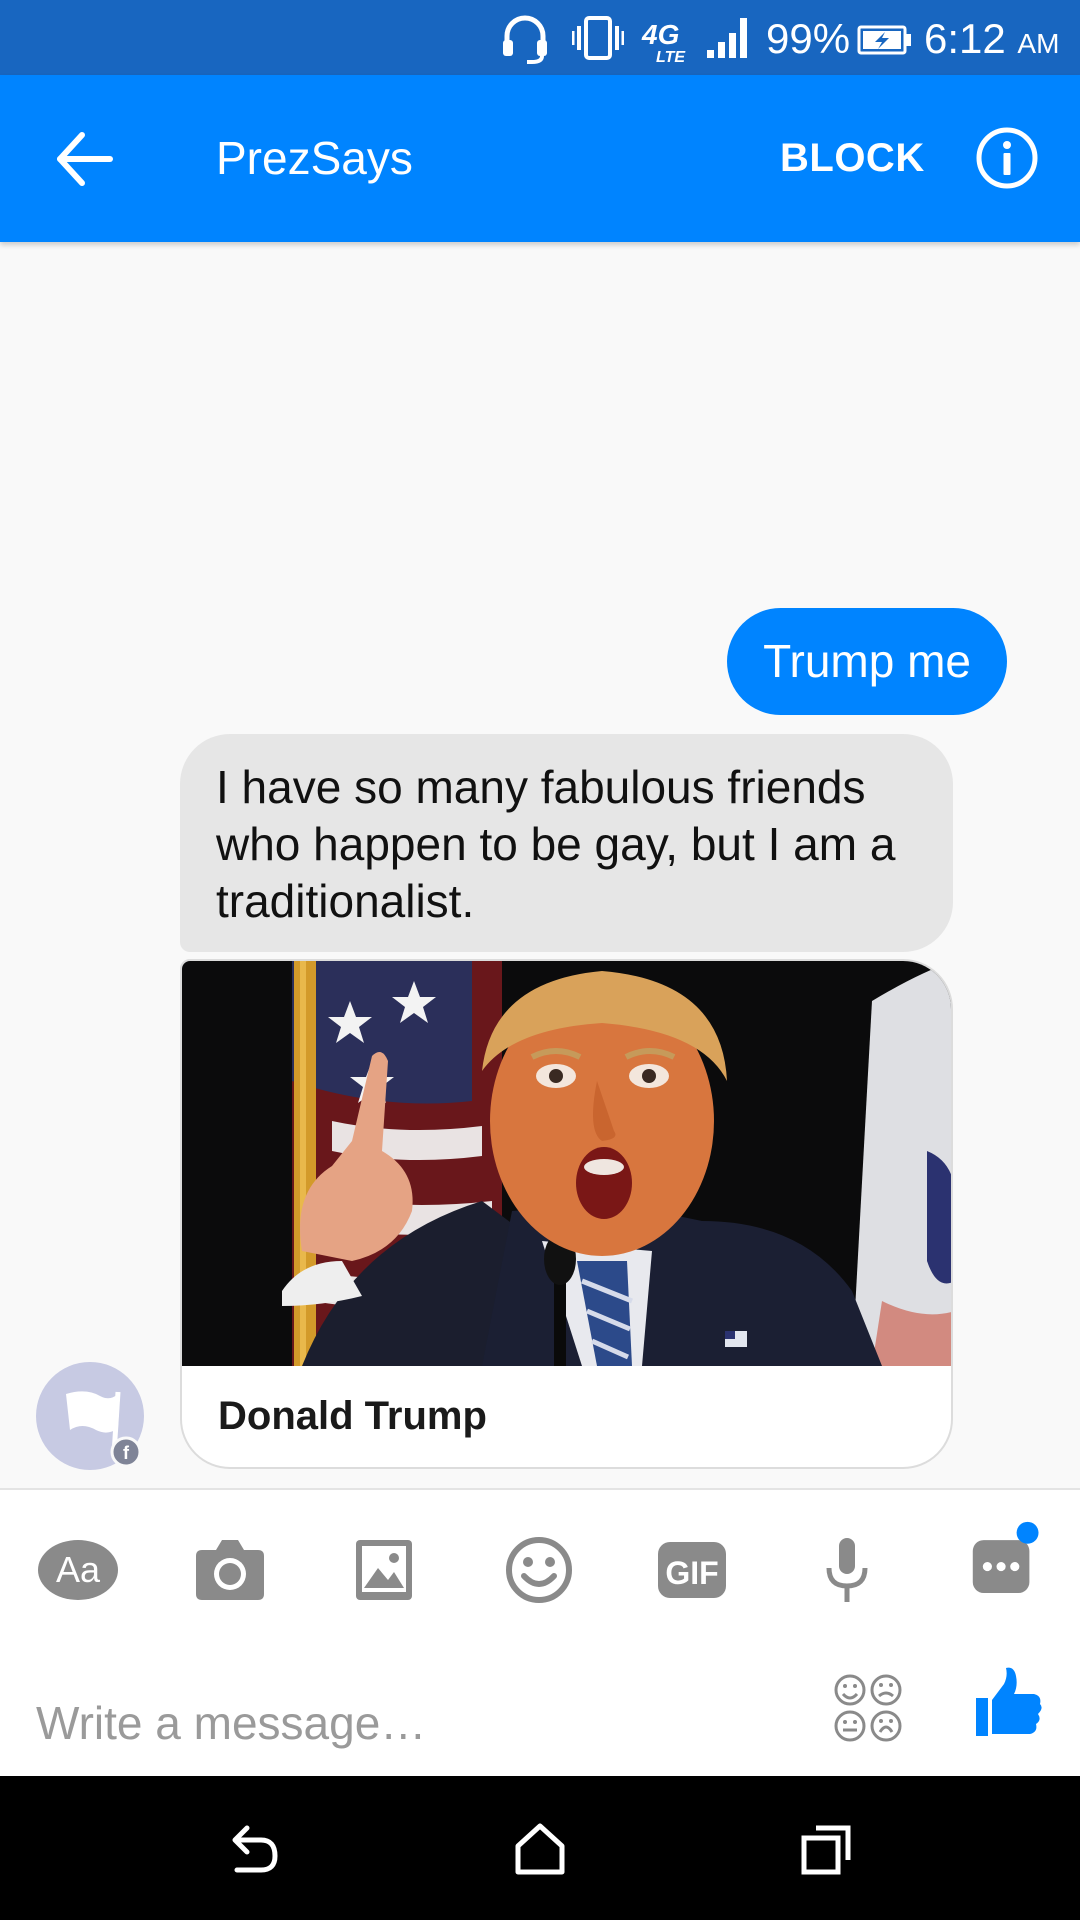 Image resolution: width=1080 pixels, height=1920 pixels. I want to click on outgoing-message-bubble: Trump me, so click(867, 661).